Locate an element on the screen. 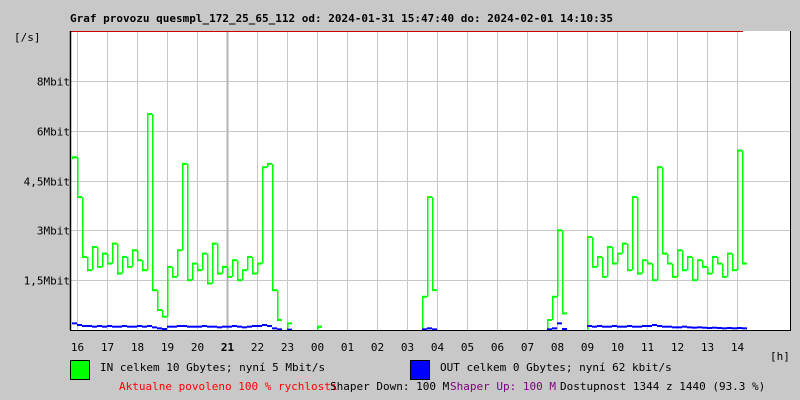 The height and width of the screenshot is (400, 800). shaper-up-status: Shaper Up: 100 M is located at coordinates (503, 386).